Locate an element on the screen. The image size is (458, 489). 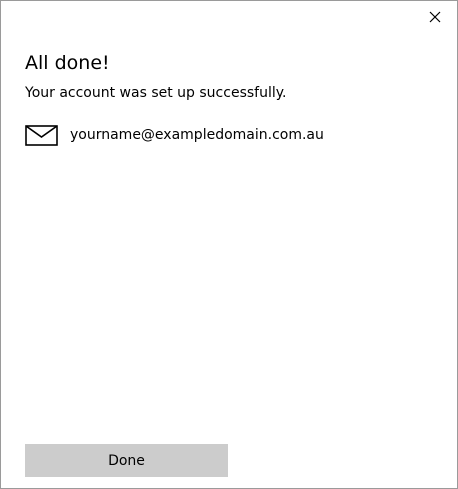
dialog-title: All done! is located at coordinates (67, 63).